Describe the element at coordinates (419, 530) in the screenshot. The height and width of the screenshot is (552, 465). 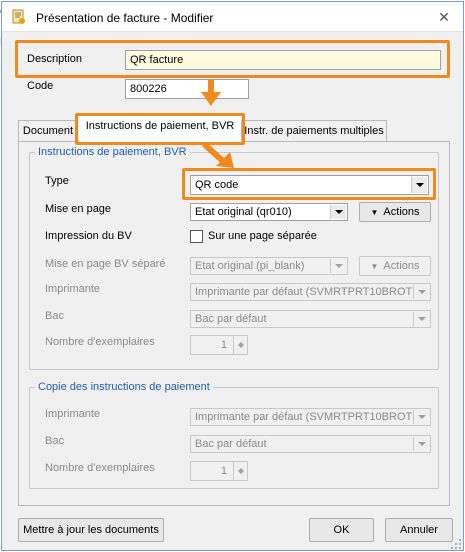
I see `cancel-button: Annuler` at that location.